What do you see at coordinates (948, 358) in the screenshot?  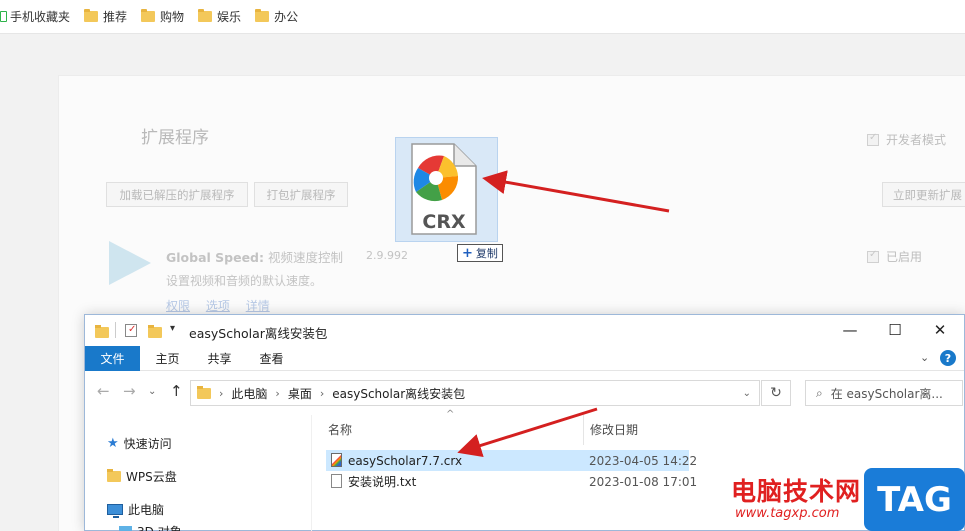 I see `help-icon: ?` at bounding box center [948, 358].